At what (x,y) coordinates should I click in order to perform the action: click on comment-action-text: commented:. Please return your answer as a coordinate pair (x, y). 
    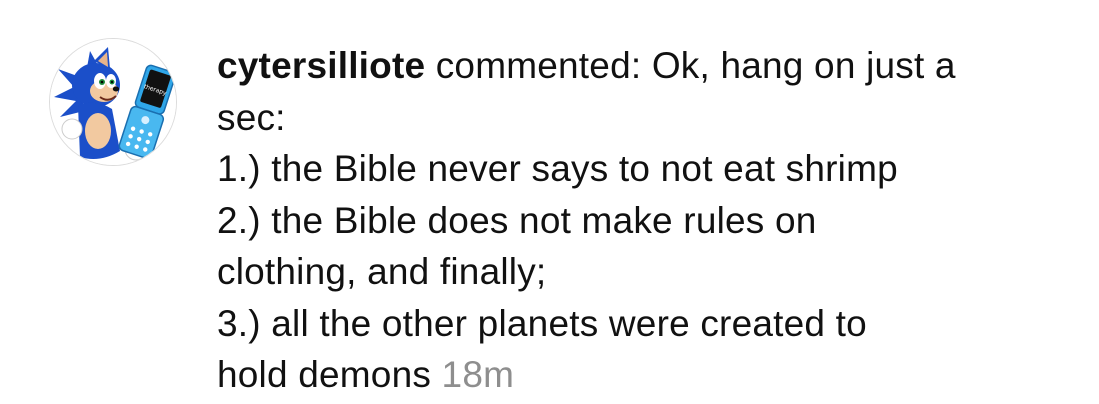
    Looking at the image, I should click on (538, 65).